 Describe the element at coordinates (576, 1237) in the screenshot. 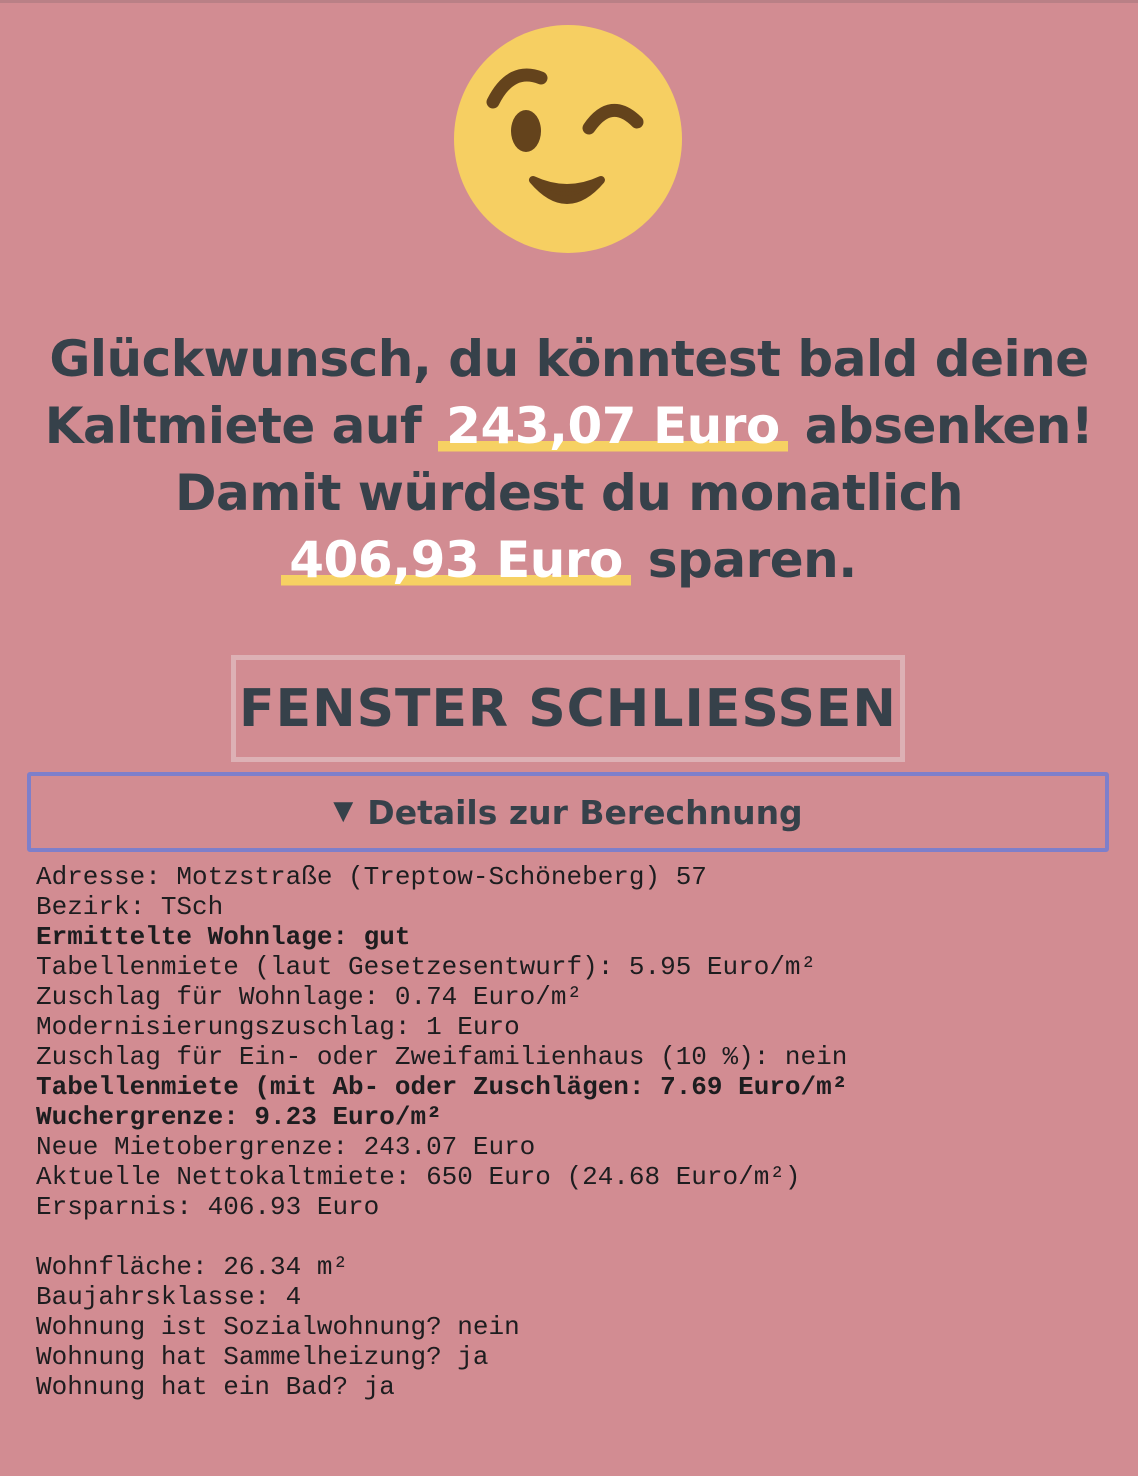

I see `detail-spacer` at that location.